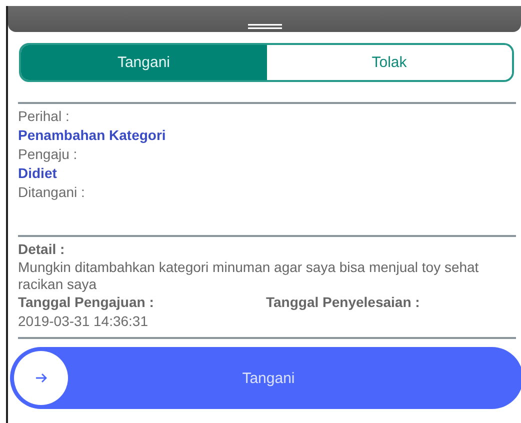 This screenshot has height=423, width=521. I want to click on field-label: Perihal :, so click(44, 116).